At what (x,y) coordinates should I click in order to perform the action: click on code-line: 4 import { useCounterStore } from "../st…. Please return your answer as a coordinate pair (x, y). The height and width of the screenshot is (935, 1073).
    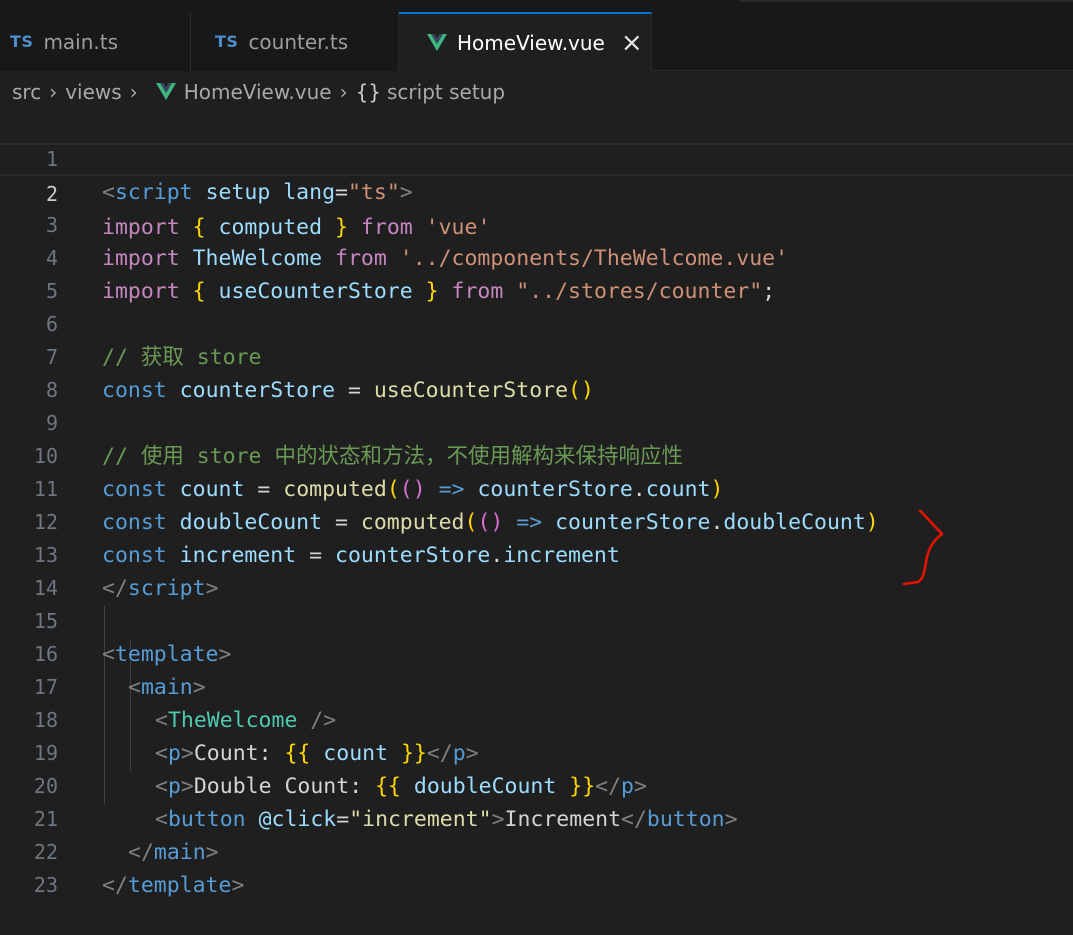
    Looking at the image, I should click on (536, 256).